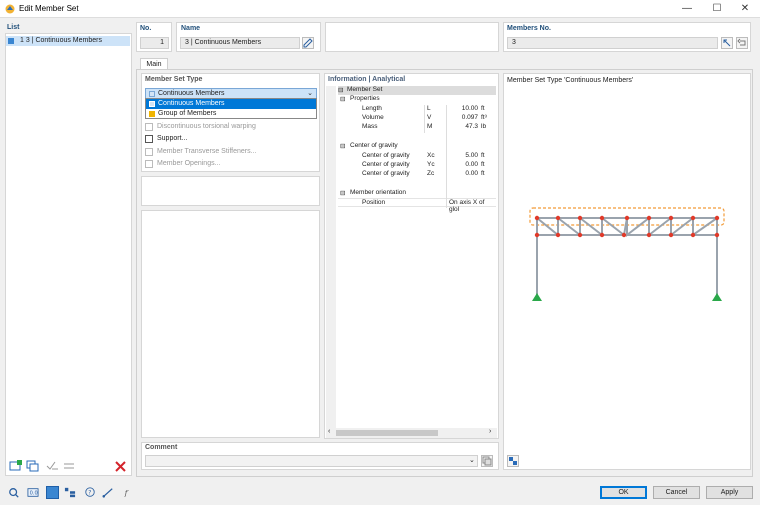 The height and width of the screenshot is (505, 760). What do you see at coordinates (417, 99) in the screenshot?
I see `tree-row-properties: ⊟ Properties` at bounding box center [417, 99].